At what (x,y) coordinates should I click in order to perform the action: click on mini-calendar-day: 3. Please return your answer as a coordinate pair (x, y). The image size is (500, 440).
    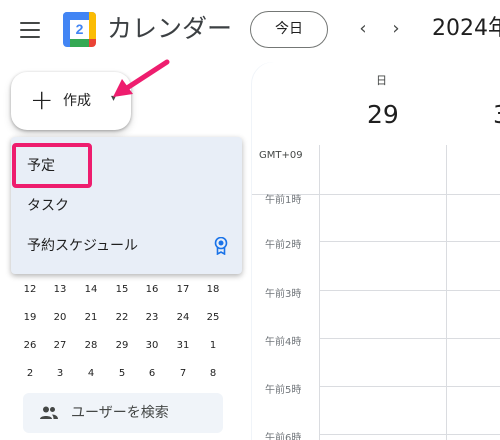
    Looking at the image, I should click on (60, 374).